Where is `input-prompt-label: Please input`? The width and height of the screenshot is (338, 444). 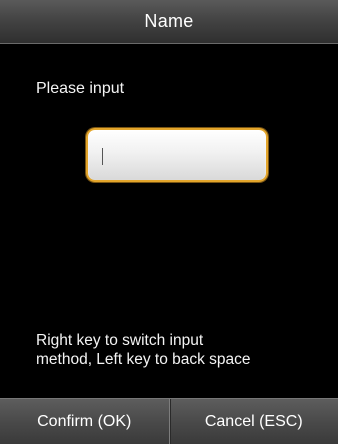
input-prompt-label: Please input is located at coordinates (80, 88).